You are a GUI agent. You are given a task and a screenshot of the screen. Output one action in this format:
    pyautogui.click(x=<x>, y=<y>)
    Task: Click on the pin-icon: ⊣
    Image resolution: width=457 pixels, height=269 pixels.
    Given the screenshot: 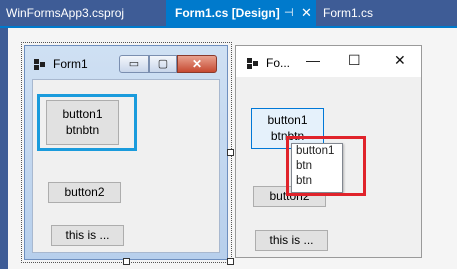 What is the action you would take?
    pyautogui.click(x=289, y=13)
    